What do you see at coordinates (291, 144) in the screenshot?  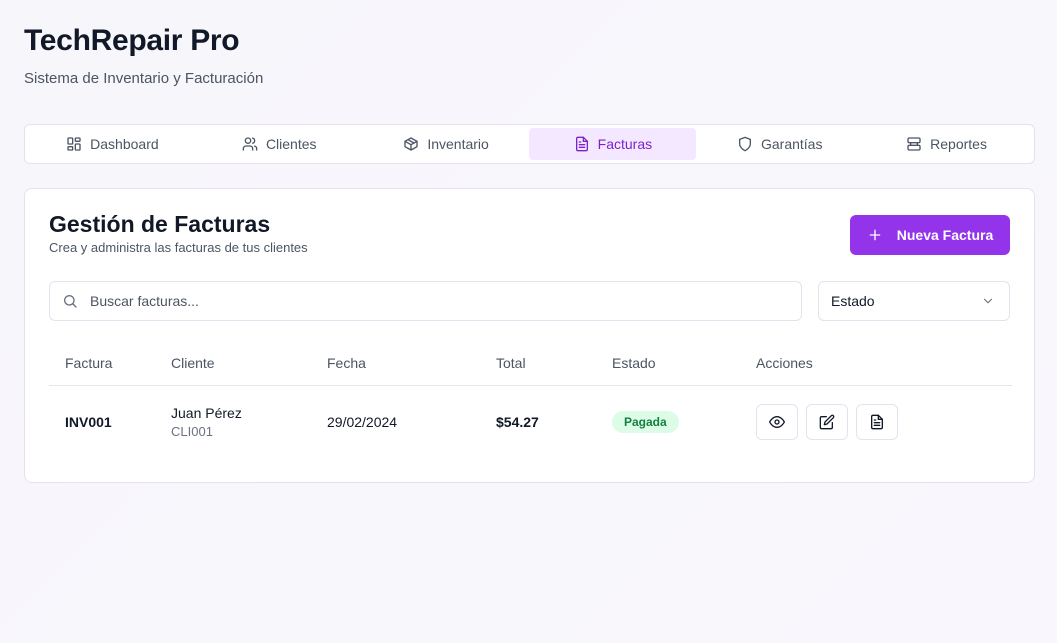 I see `tab-label: Clientes` at bounding box center [291, 144].